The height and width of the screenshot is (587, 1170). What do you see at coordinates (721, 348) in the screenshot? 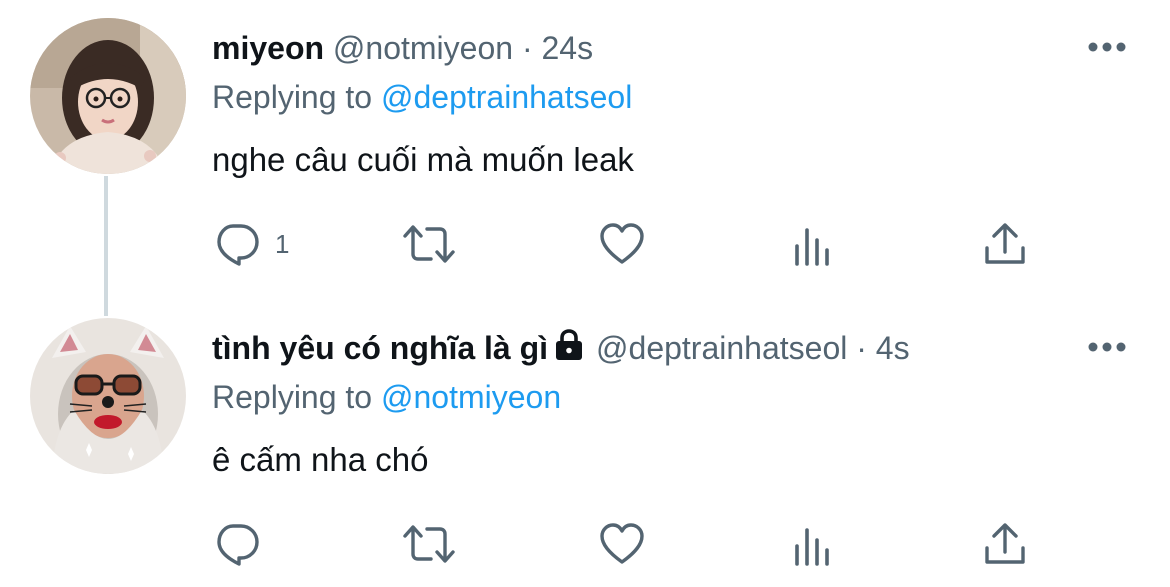
I see `username: @deptrainhatseol` at bounding box center [721, 348].